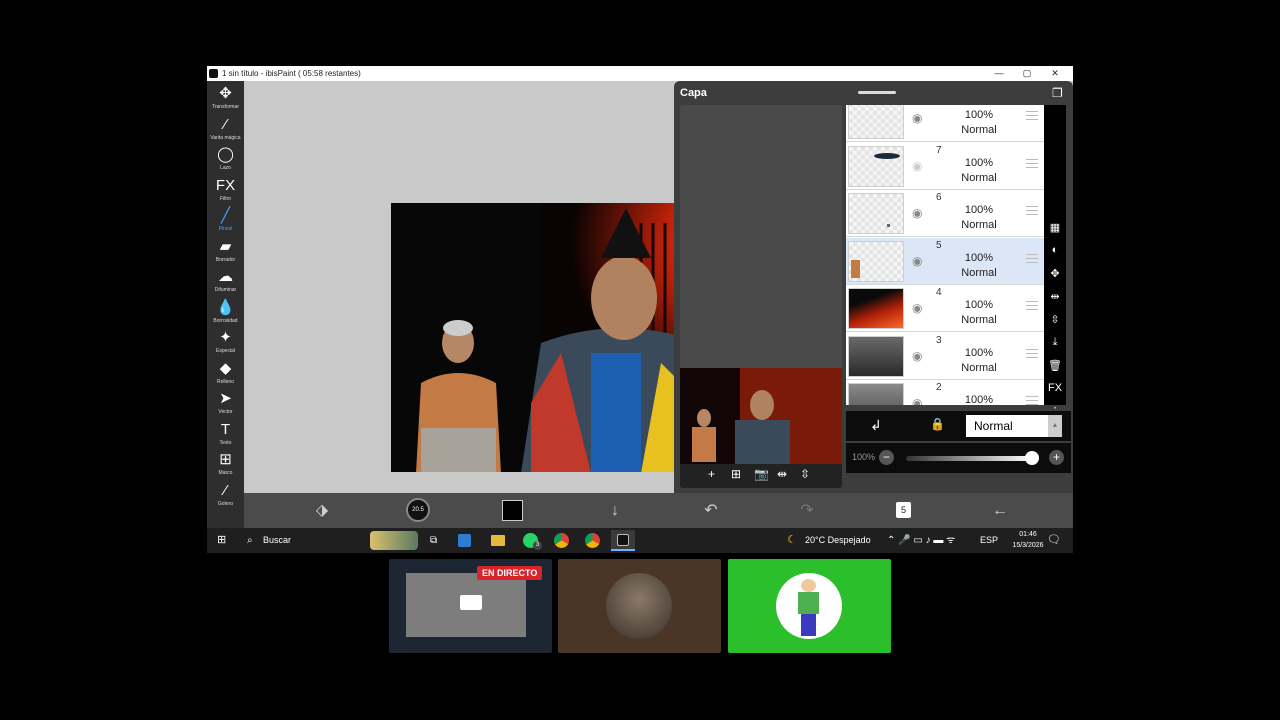  Describe the element at coordinates (464, 540) in the screenshot. I see `store-icon` at that location.